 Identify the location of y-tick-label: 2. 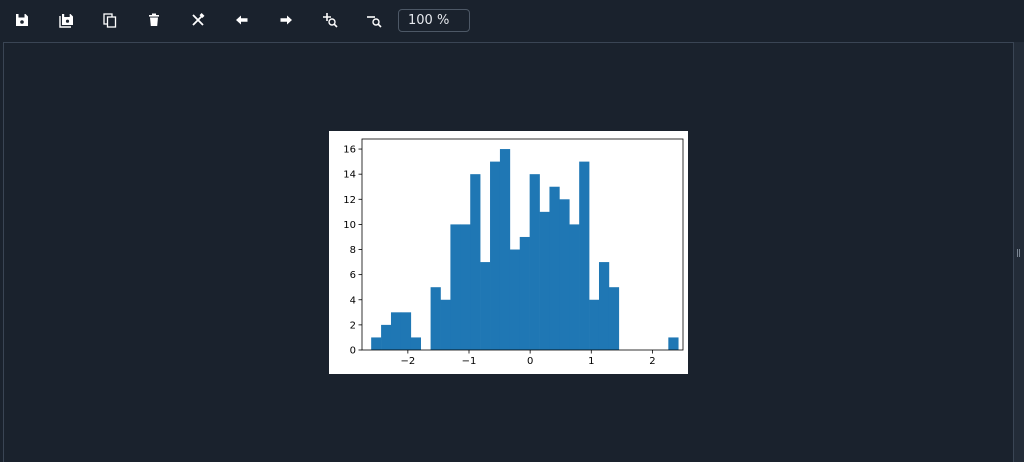
(353, 325).